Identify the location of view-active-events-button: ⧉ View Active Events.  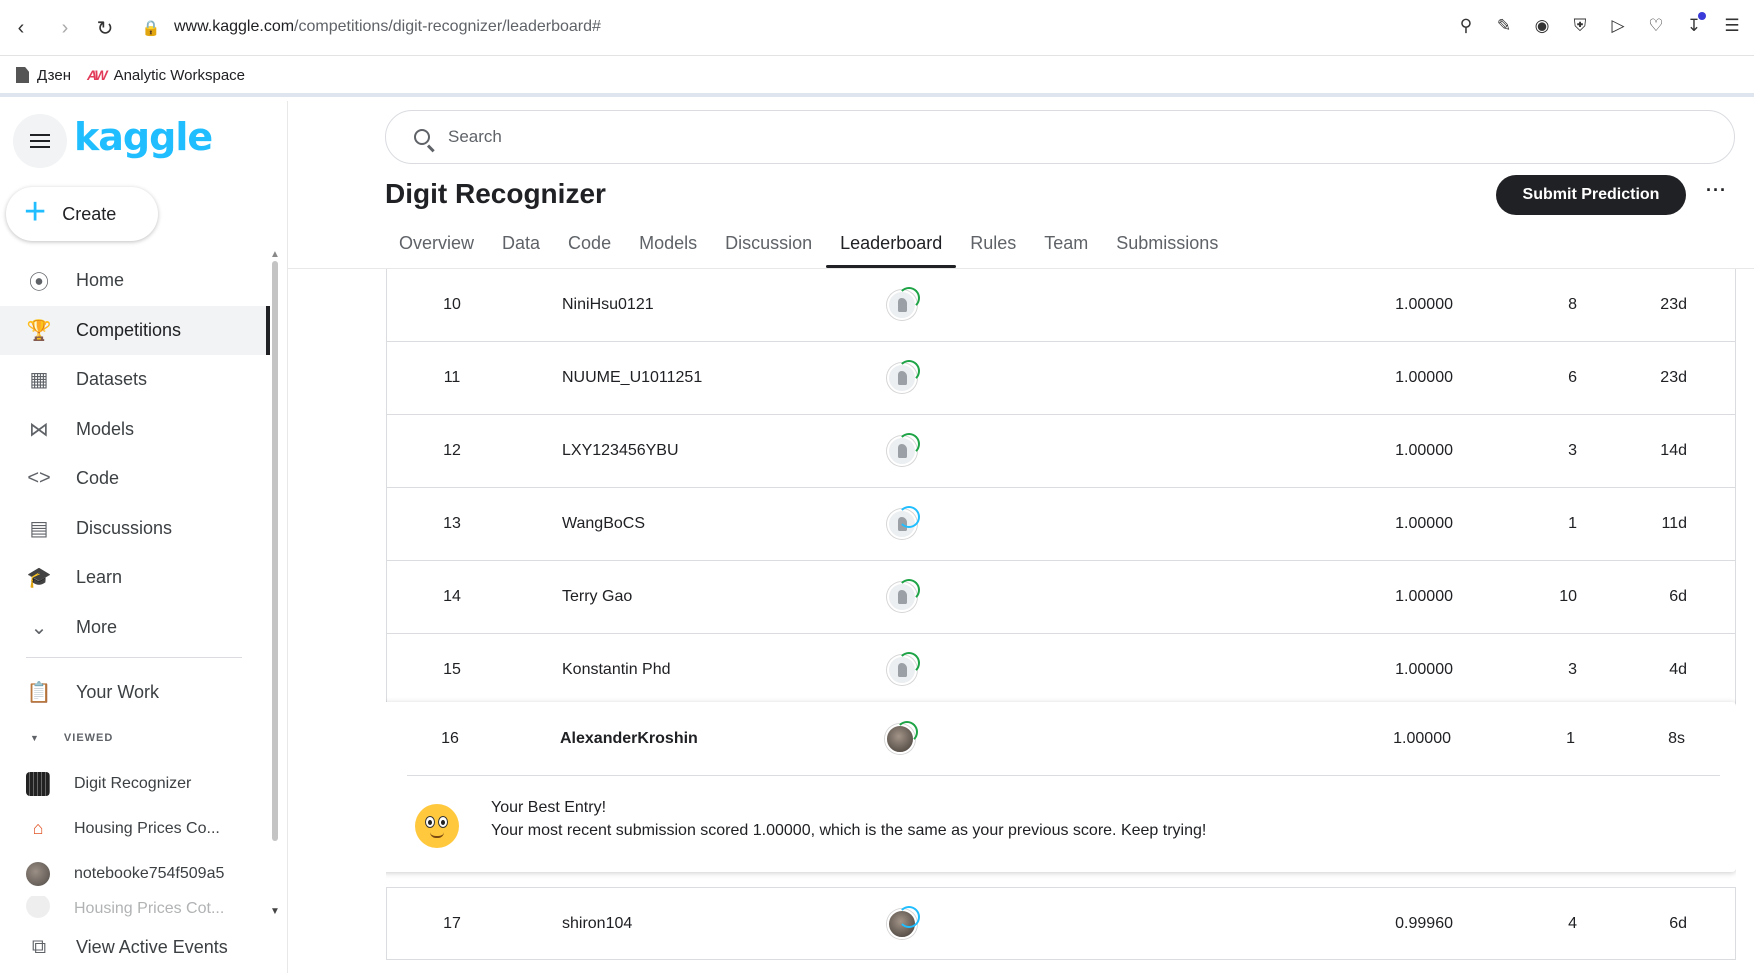
(135, 947).